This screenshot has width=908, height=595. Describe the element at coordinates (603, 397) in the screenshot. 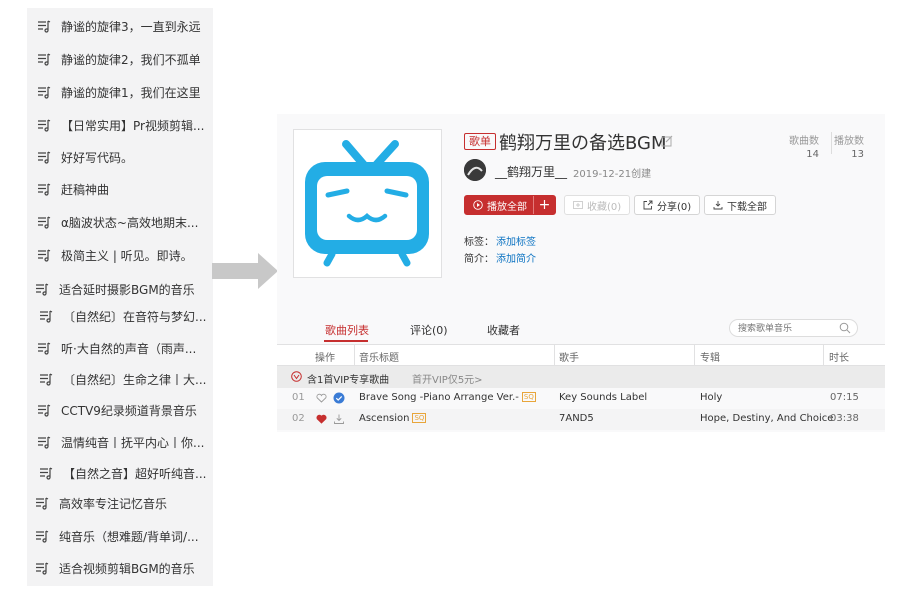

I see `track-artist: Key Sounds Label` at that location.